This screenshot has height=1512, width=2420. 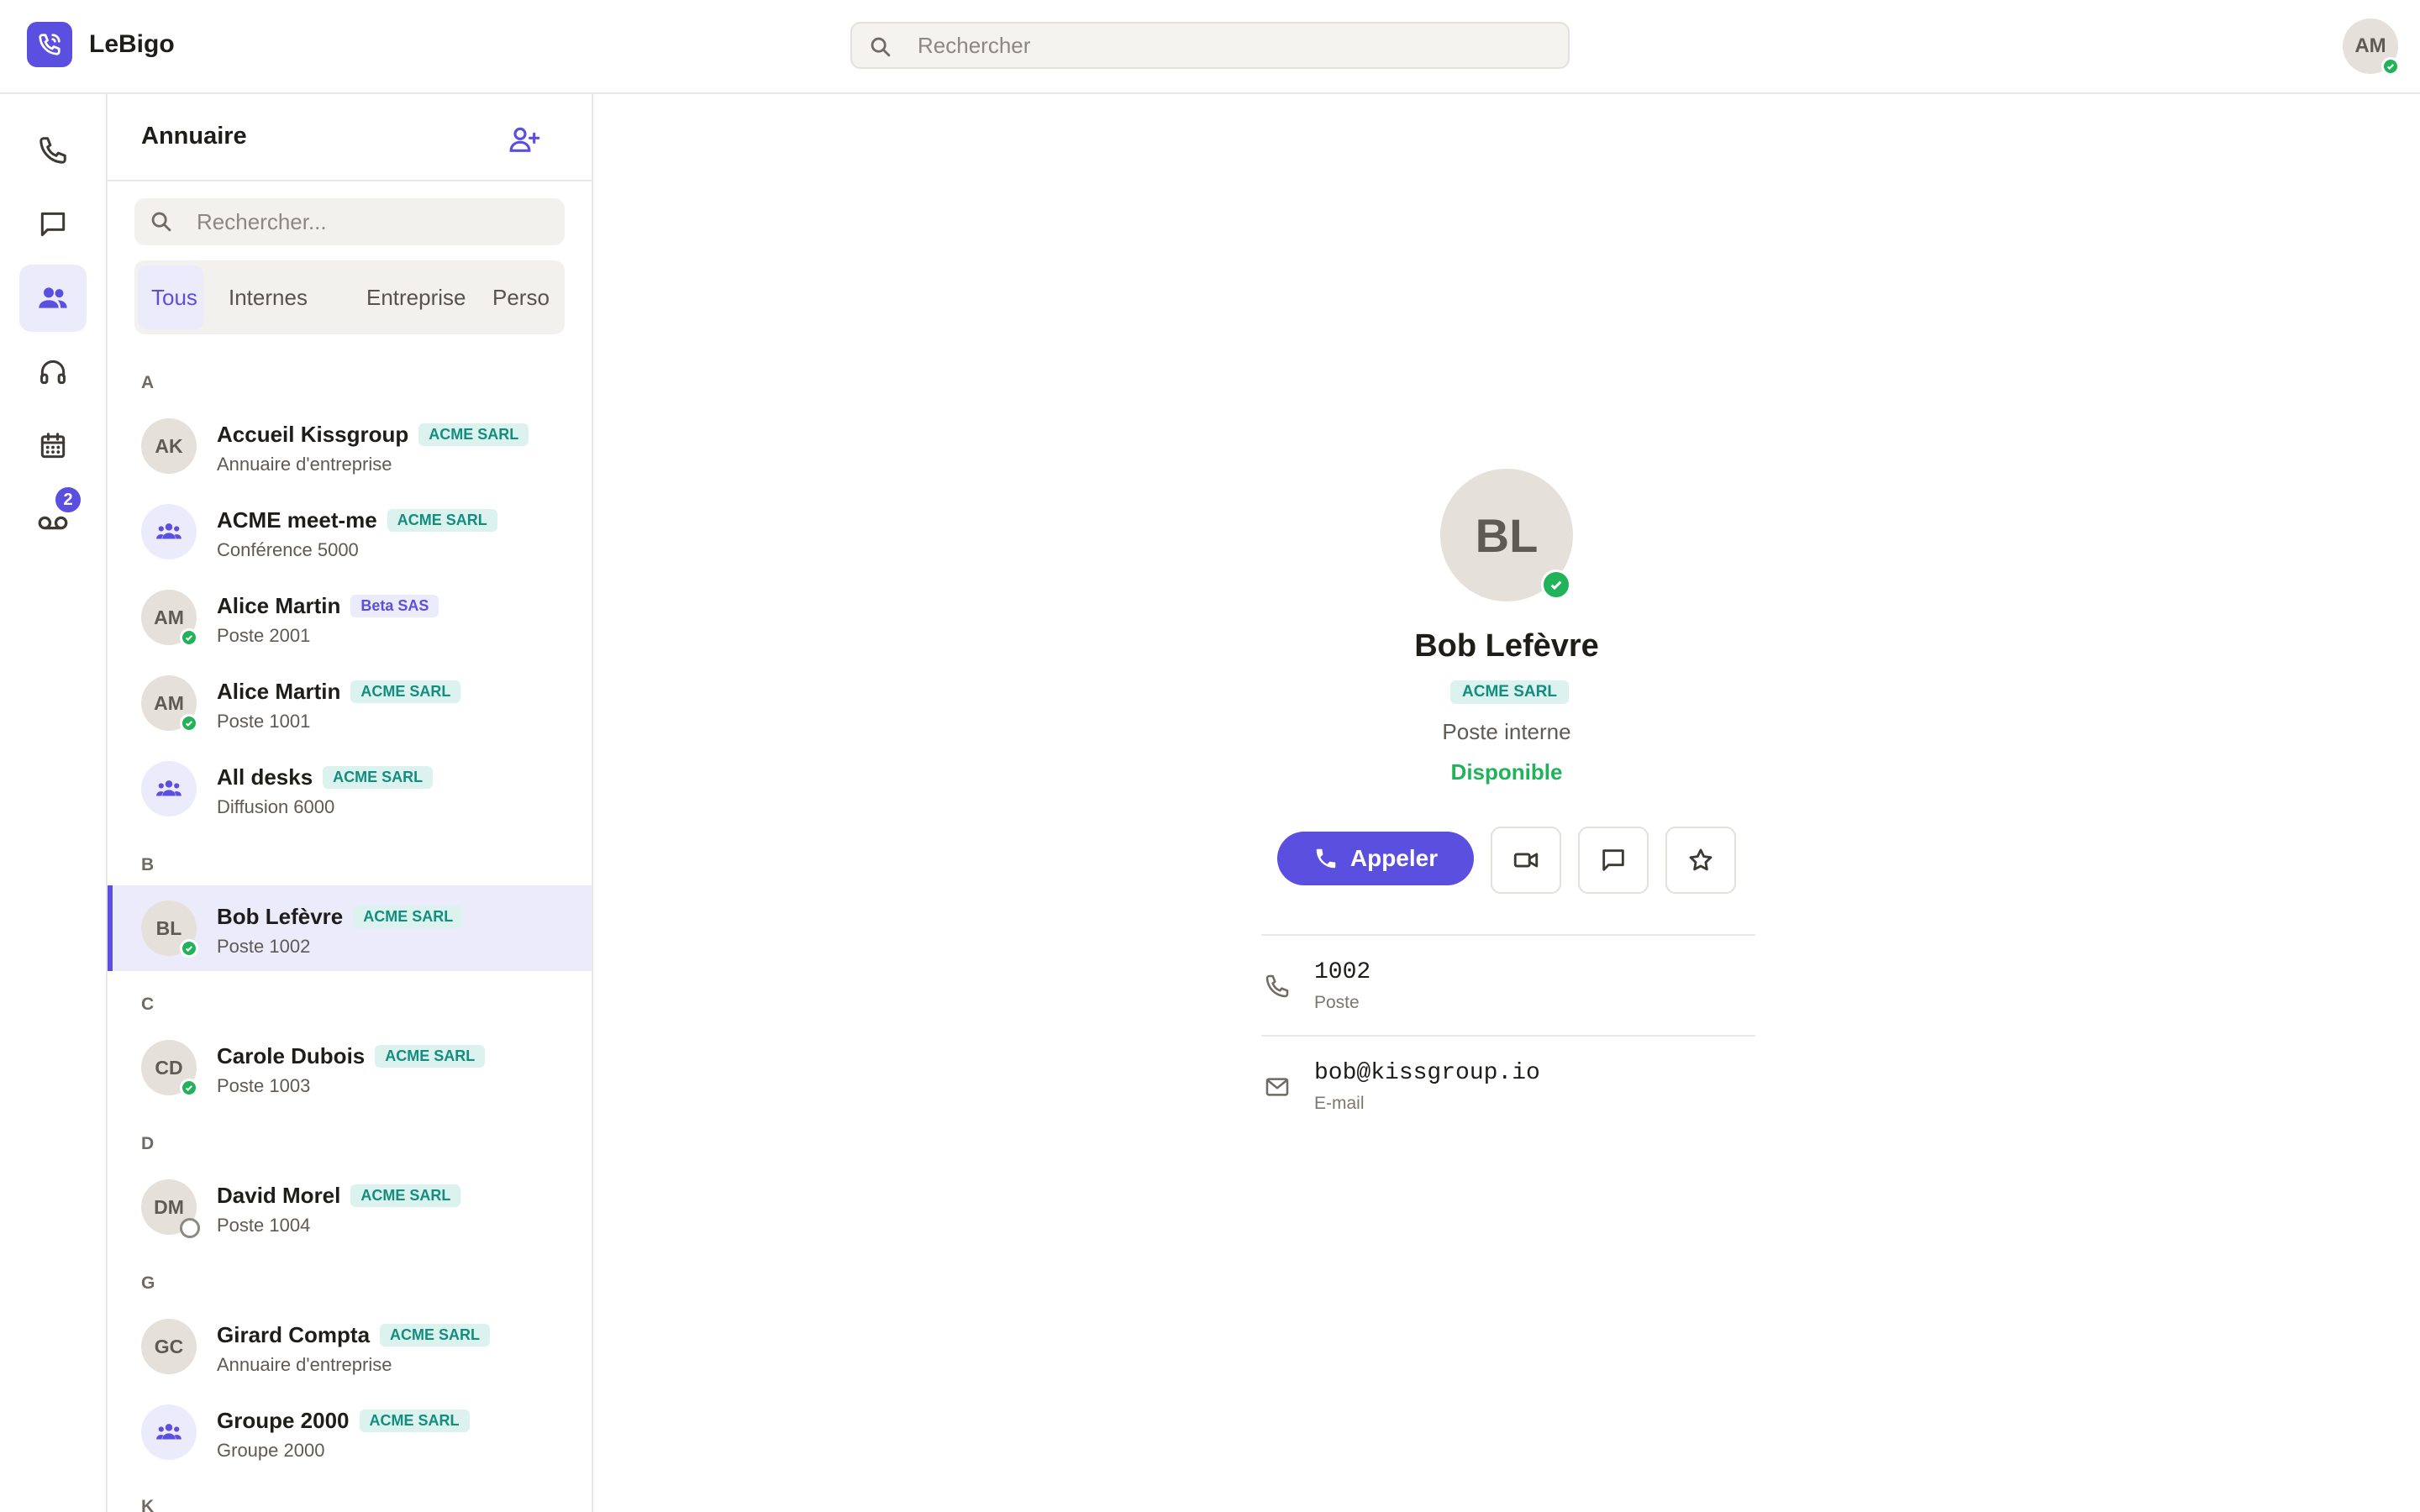 I want to click on extension-value: 1002, so click(x=1342, y=972).